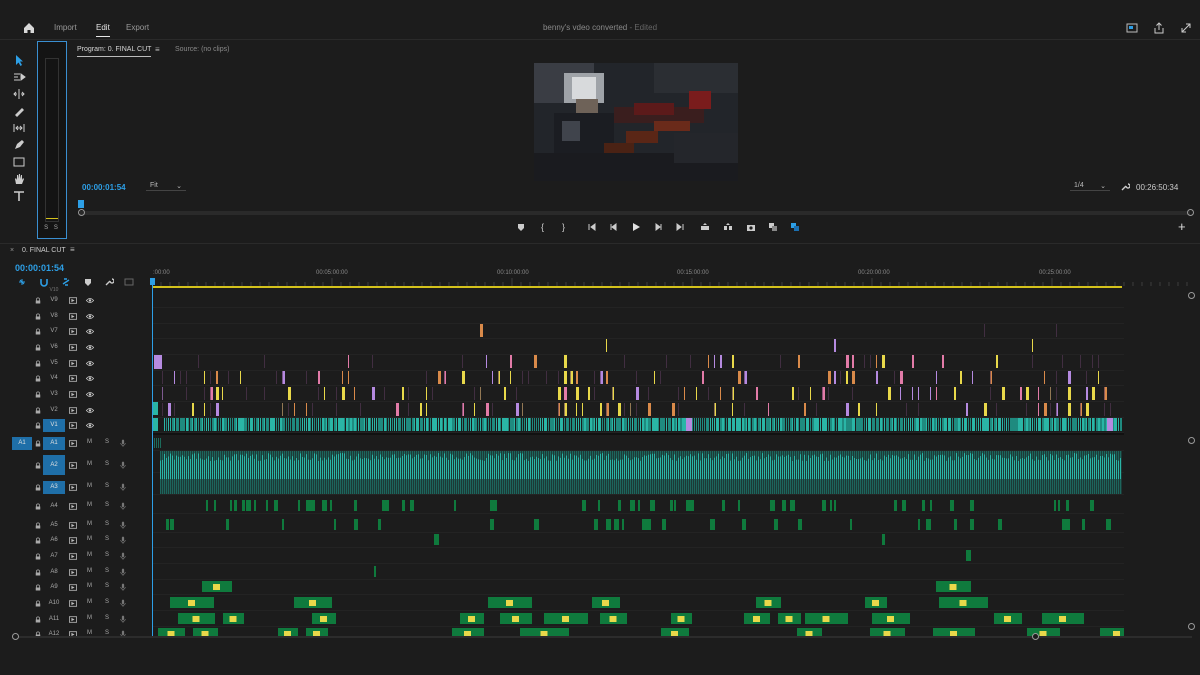 The width and height of the screenshot is (1200, 675). I want to click on wrench-icon, so click(1125, 187).